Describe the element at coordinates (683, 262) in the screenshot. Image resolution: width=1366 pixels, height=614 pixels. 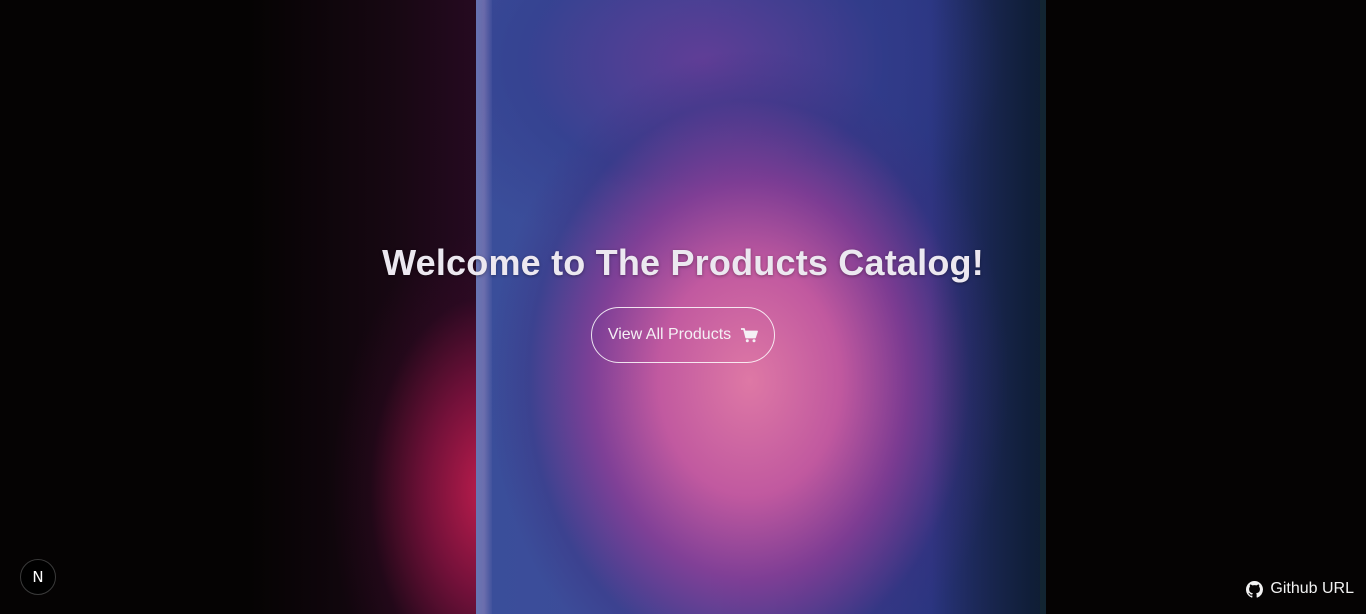
I see `page-title: Welcome to The Products Catalog!` at that location.